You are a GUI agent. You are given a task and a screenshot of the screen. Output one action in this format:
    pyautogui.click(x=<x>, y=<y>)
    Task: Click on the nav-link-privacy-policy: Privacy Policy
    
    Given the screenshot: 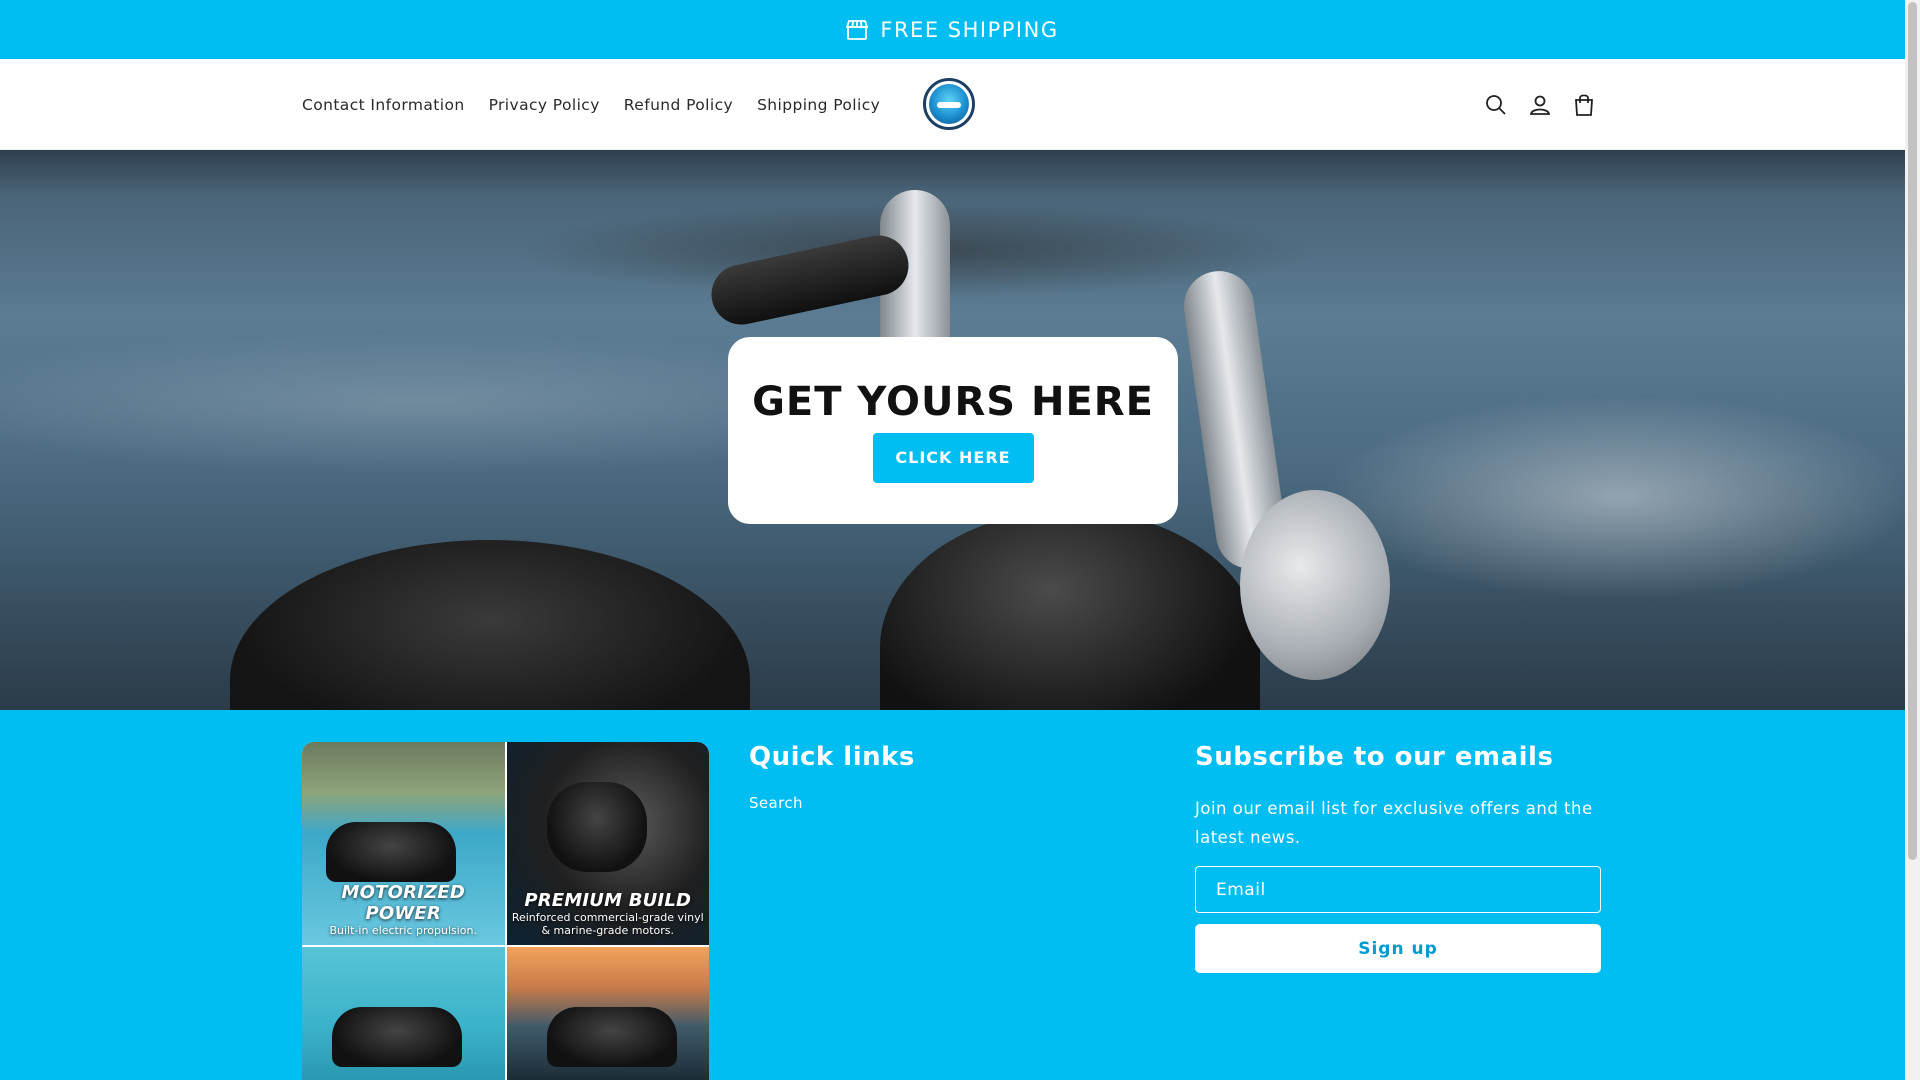 What is the action you would take?
    pyautogui.click(x=544, y=105)
    